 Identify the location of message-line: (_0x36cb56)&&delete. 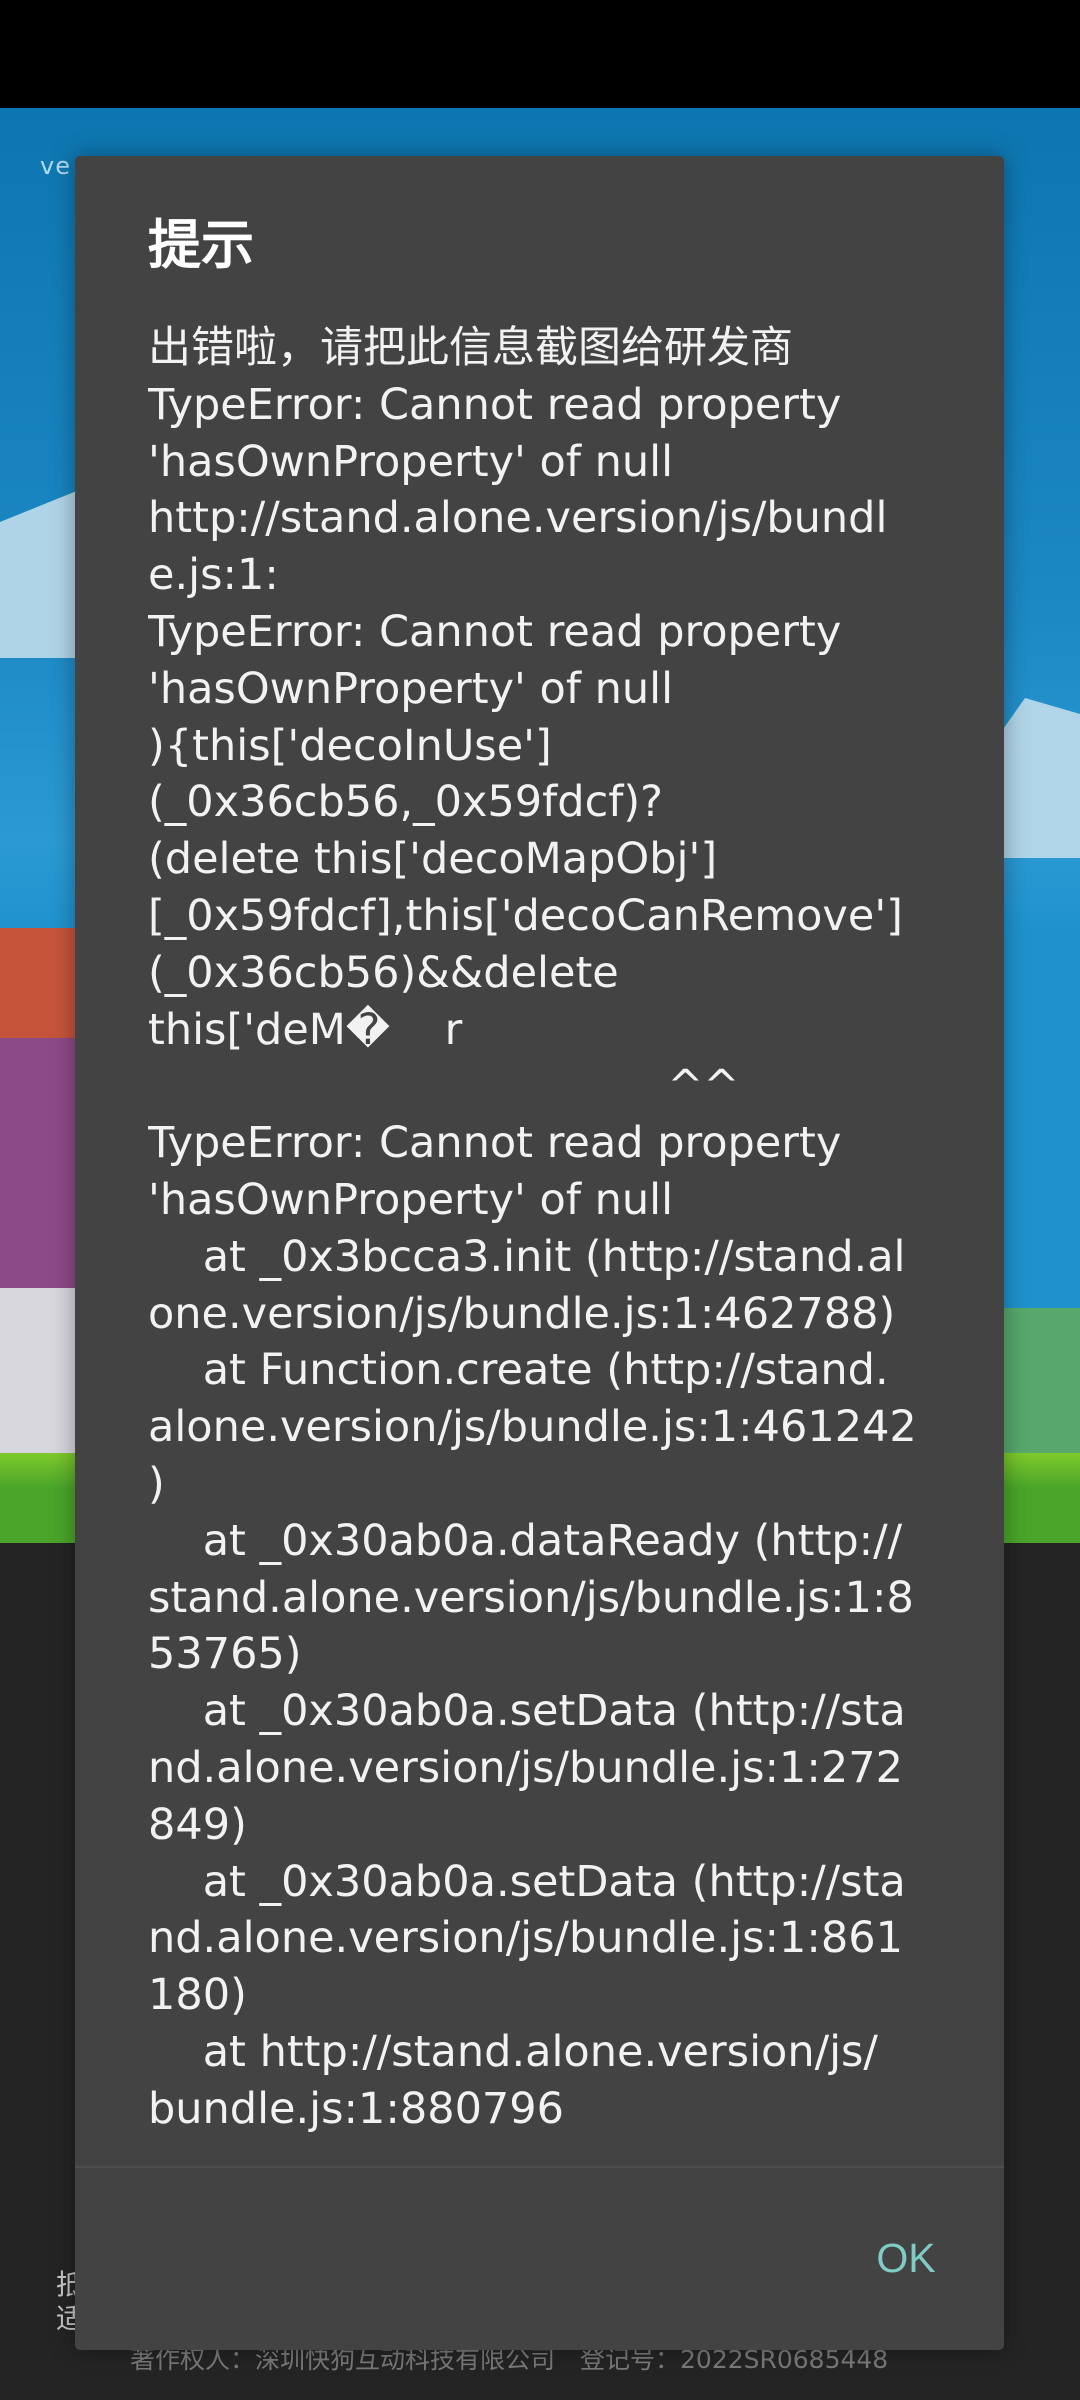
(383, 972).